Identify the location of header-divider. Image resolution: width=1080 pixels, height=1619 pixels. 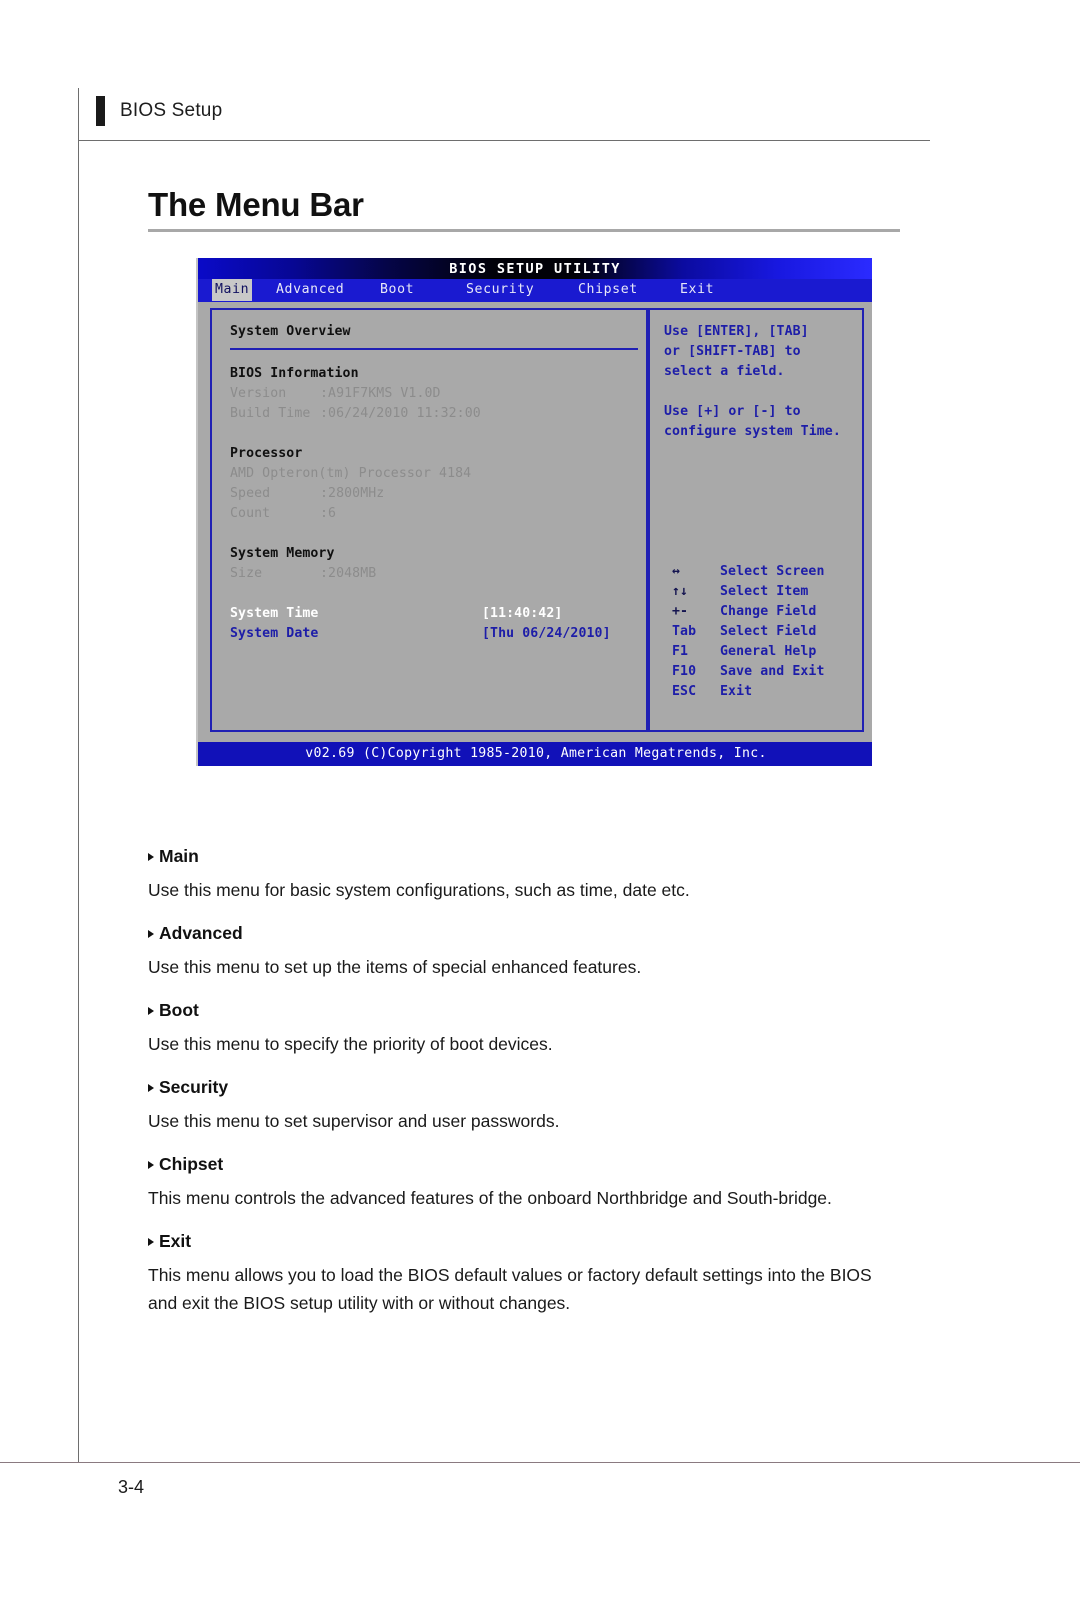
(504, 140).